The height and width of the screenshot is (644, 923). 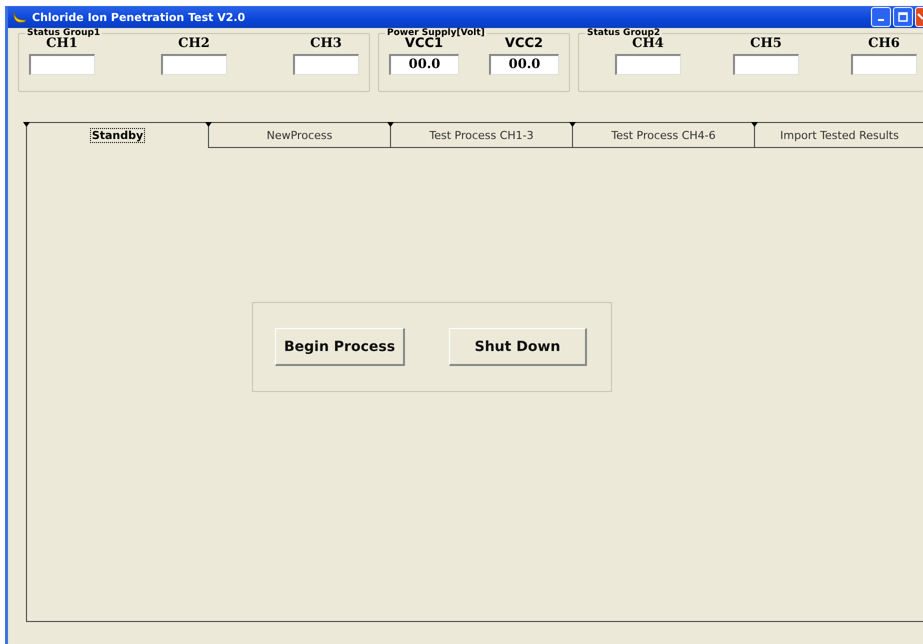 I want to click on channel-label: CH3, so click(x=326, y=43).